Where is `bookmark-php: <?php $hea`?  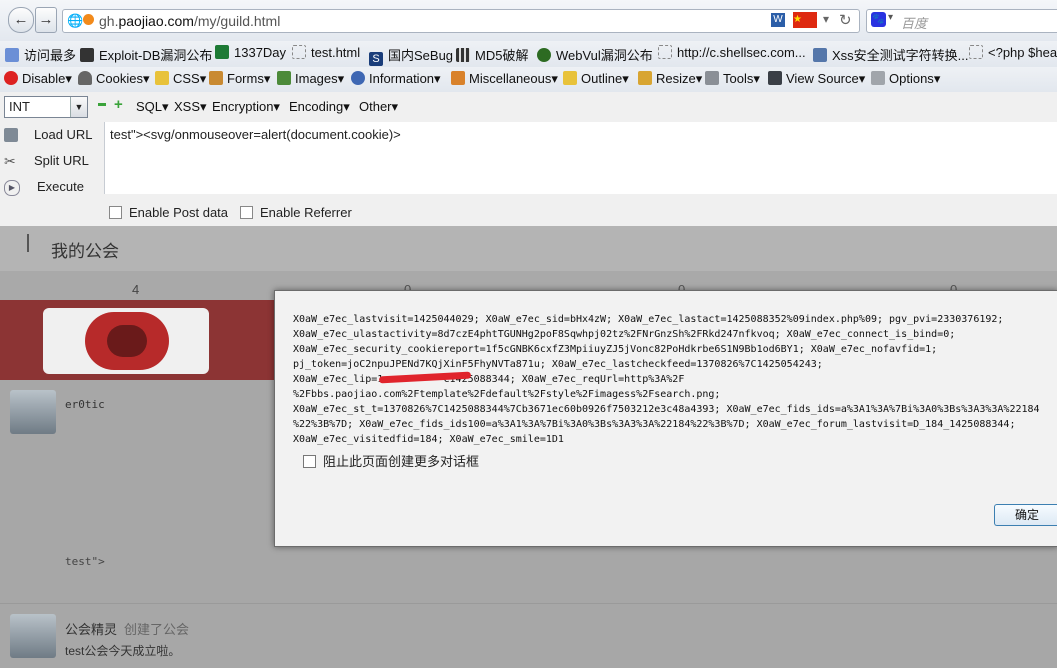 bookmark-php: <?php $hea is located at coordinates (1013, 52).